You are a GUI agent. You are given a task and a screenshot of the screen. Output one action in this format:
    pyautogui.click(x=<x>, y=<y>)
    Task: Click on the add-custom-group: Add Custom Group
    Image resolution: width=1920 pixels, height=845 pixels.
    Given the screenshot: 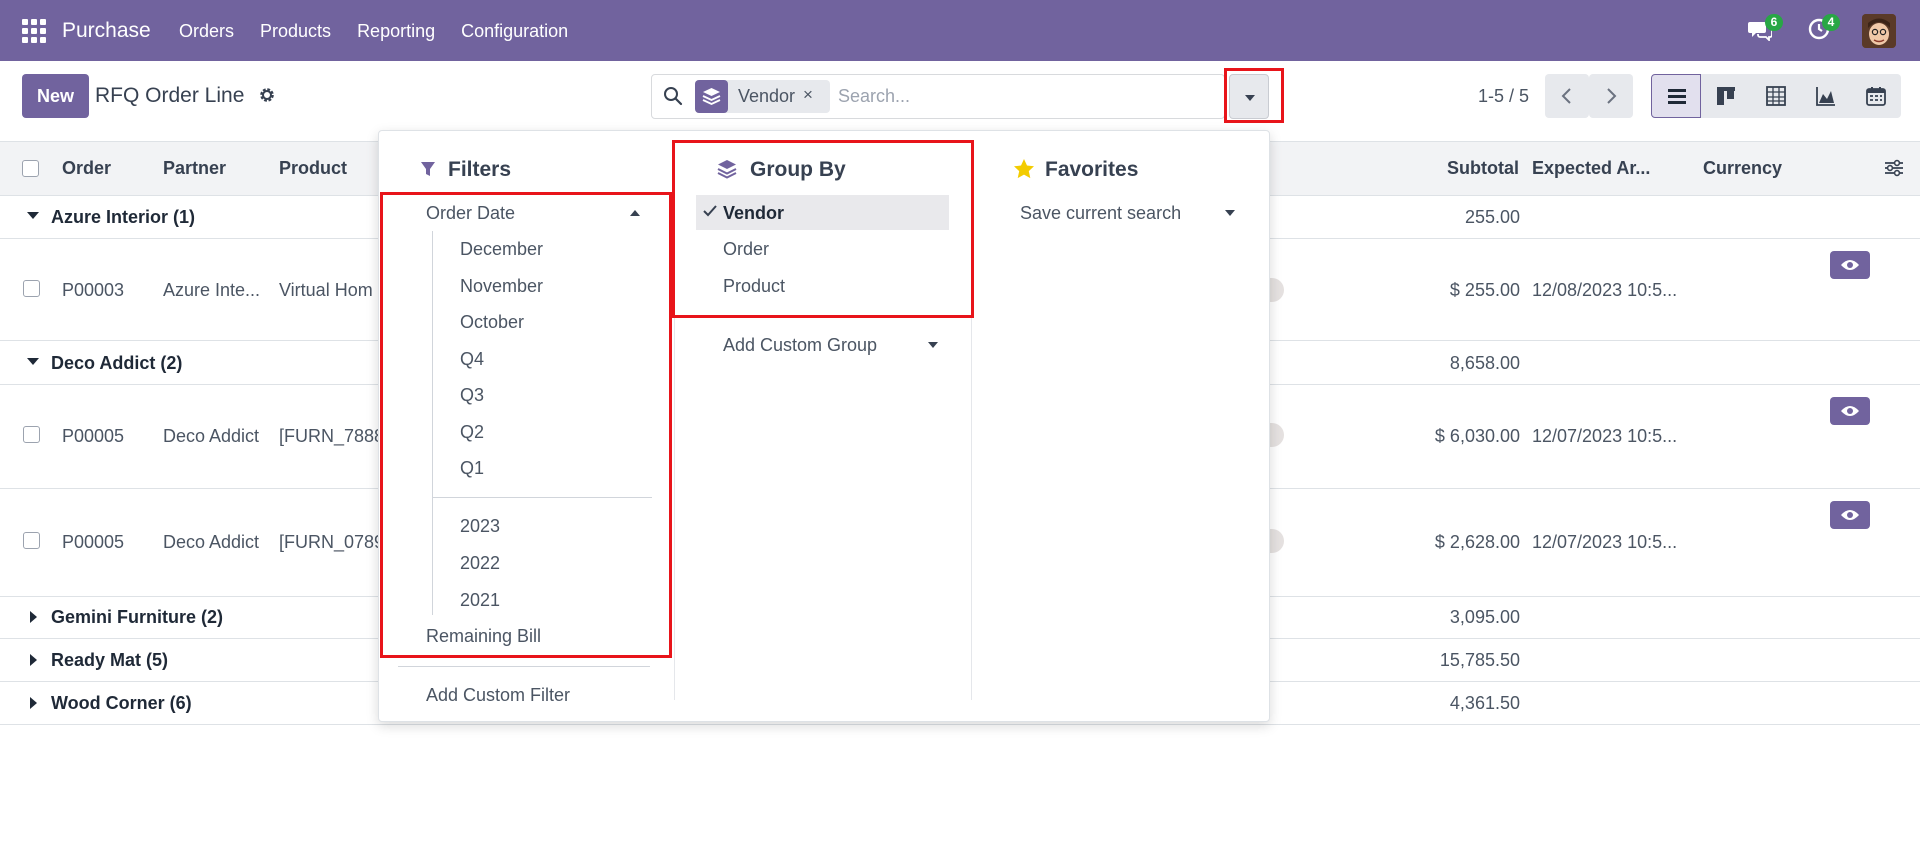 What is the action you would take?
    pyautogui.click(x=800, y=345)
    